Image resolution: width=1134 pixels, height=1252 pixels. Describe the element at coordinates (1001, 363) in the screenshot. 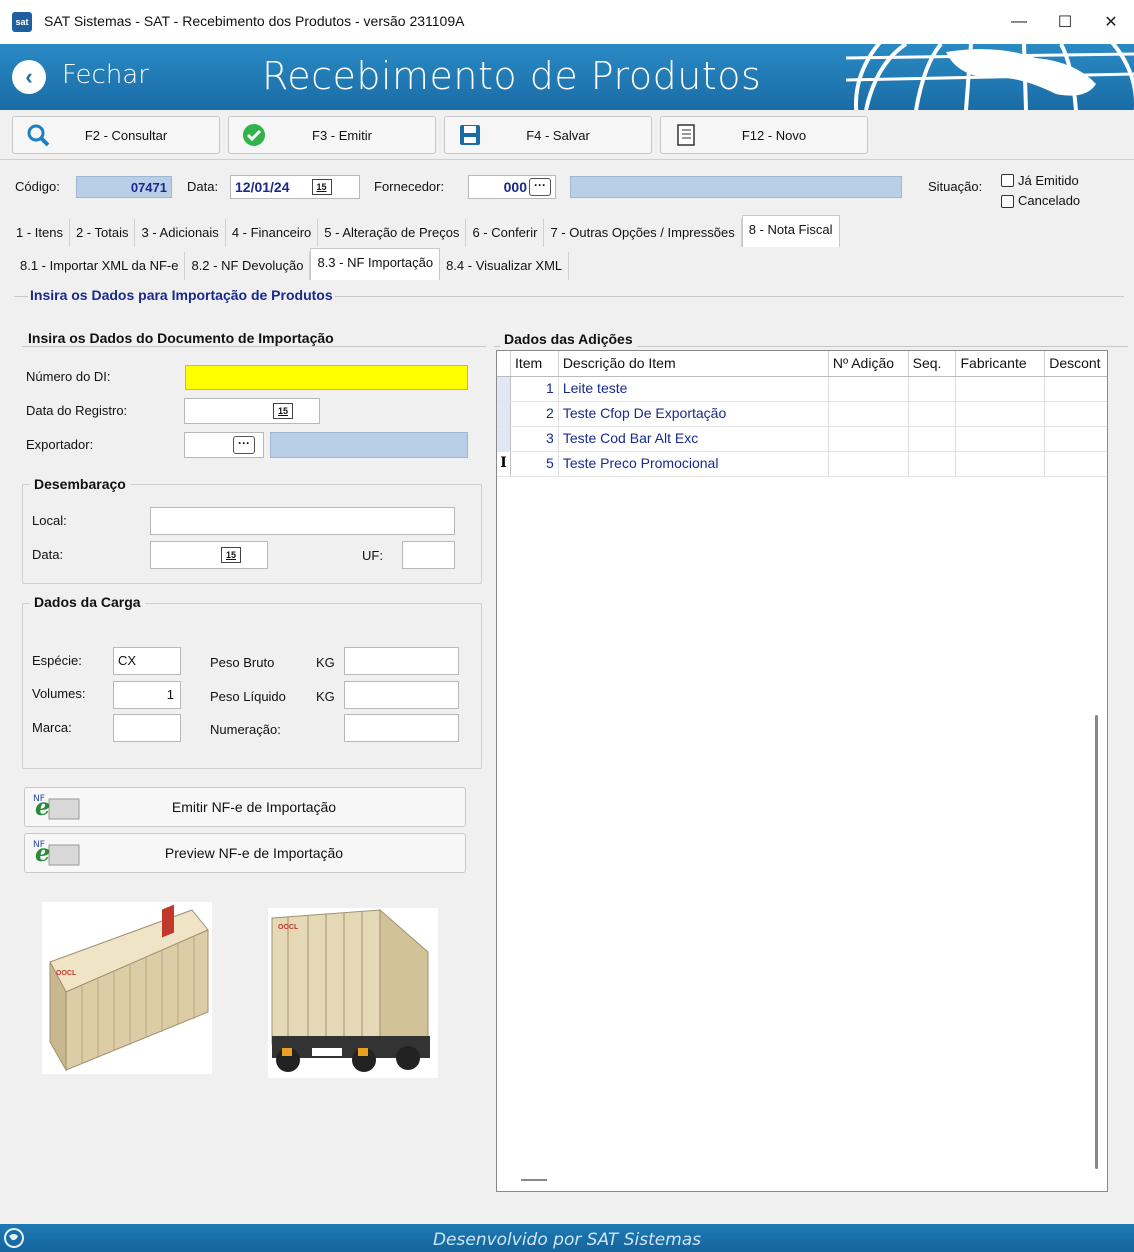

I see `col-fabricante: Fabricante` at that location.